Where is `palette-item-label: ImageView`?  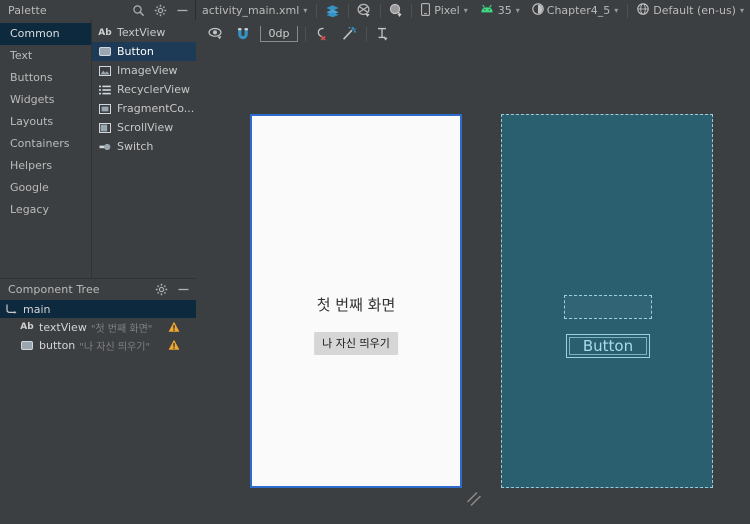
palette-item-label: ImageView is located at coordinates (147, 70).